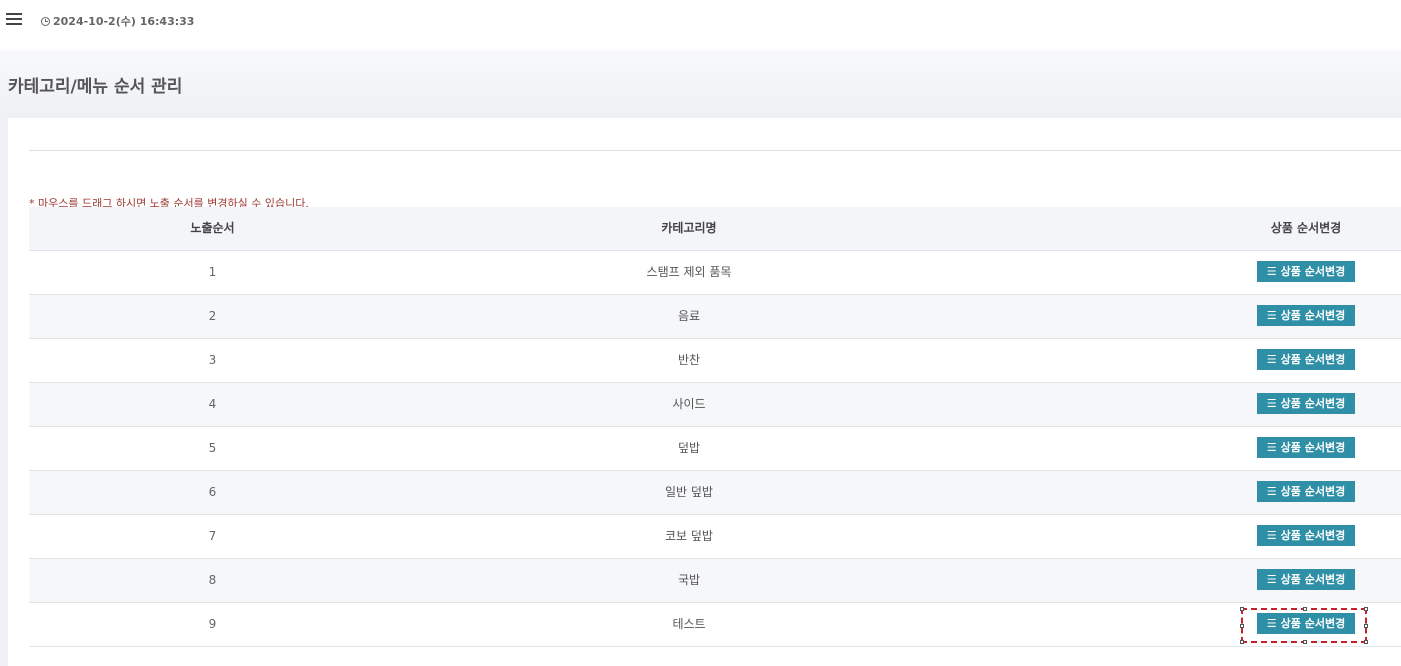 This screenshot has height=666, width=1401. Describe the element at coordinates (212, 360) in the screenshot. I see `row-order: 3` at that location.